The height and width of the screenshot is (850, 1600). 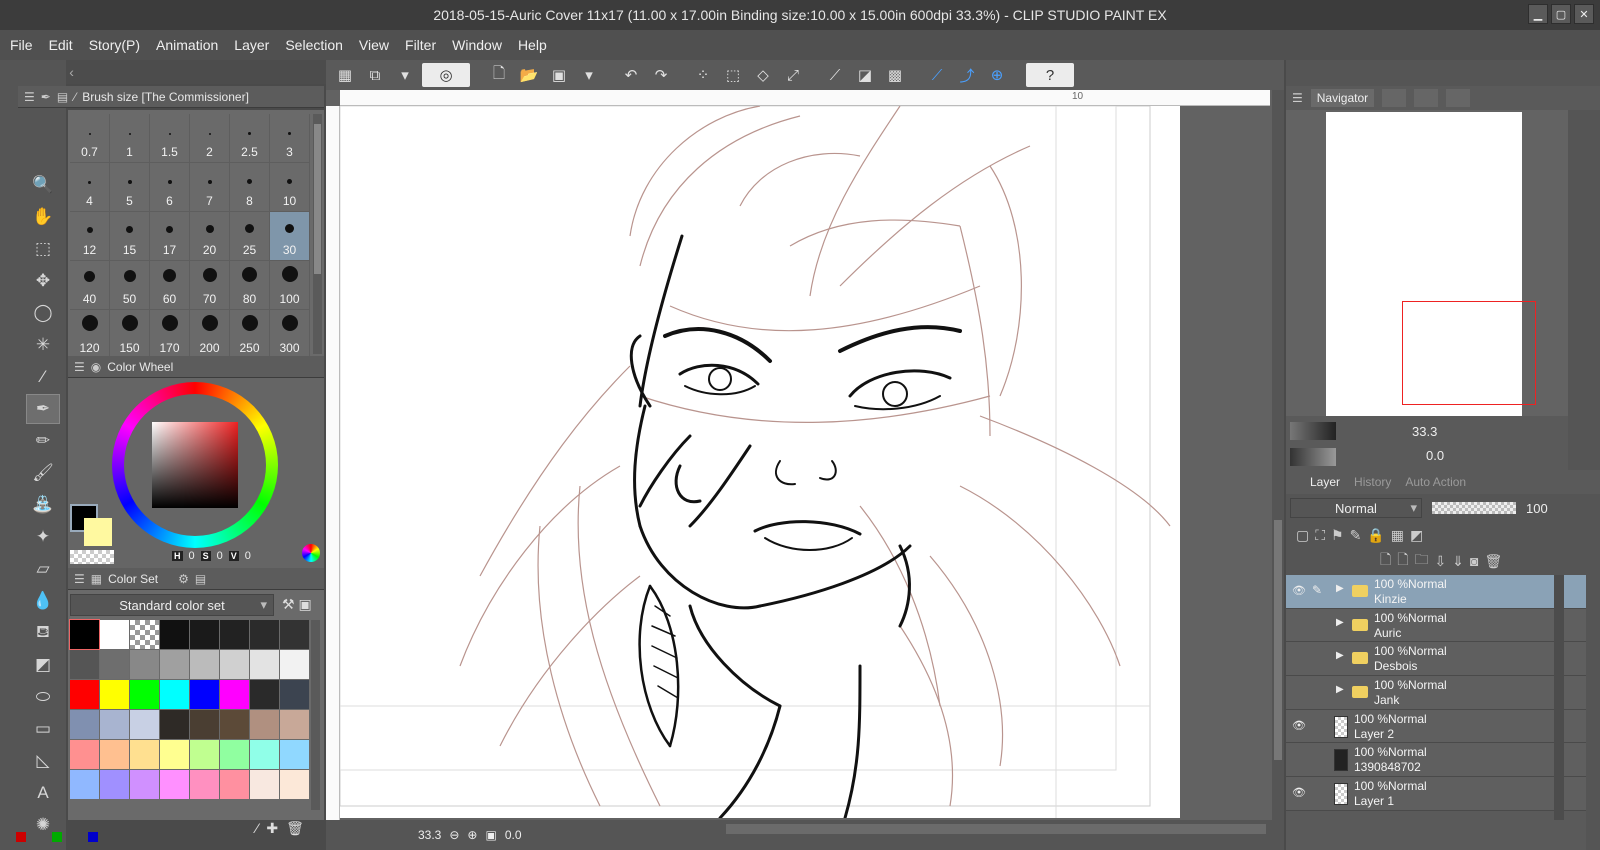 What do you see at coordinates (92, 557) in the screenshot?
I see `transparent-color-swatch` at bounding box center [92, 557].